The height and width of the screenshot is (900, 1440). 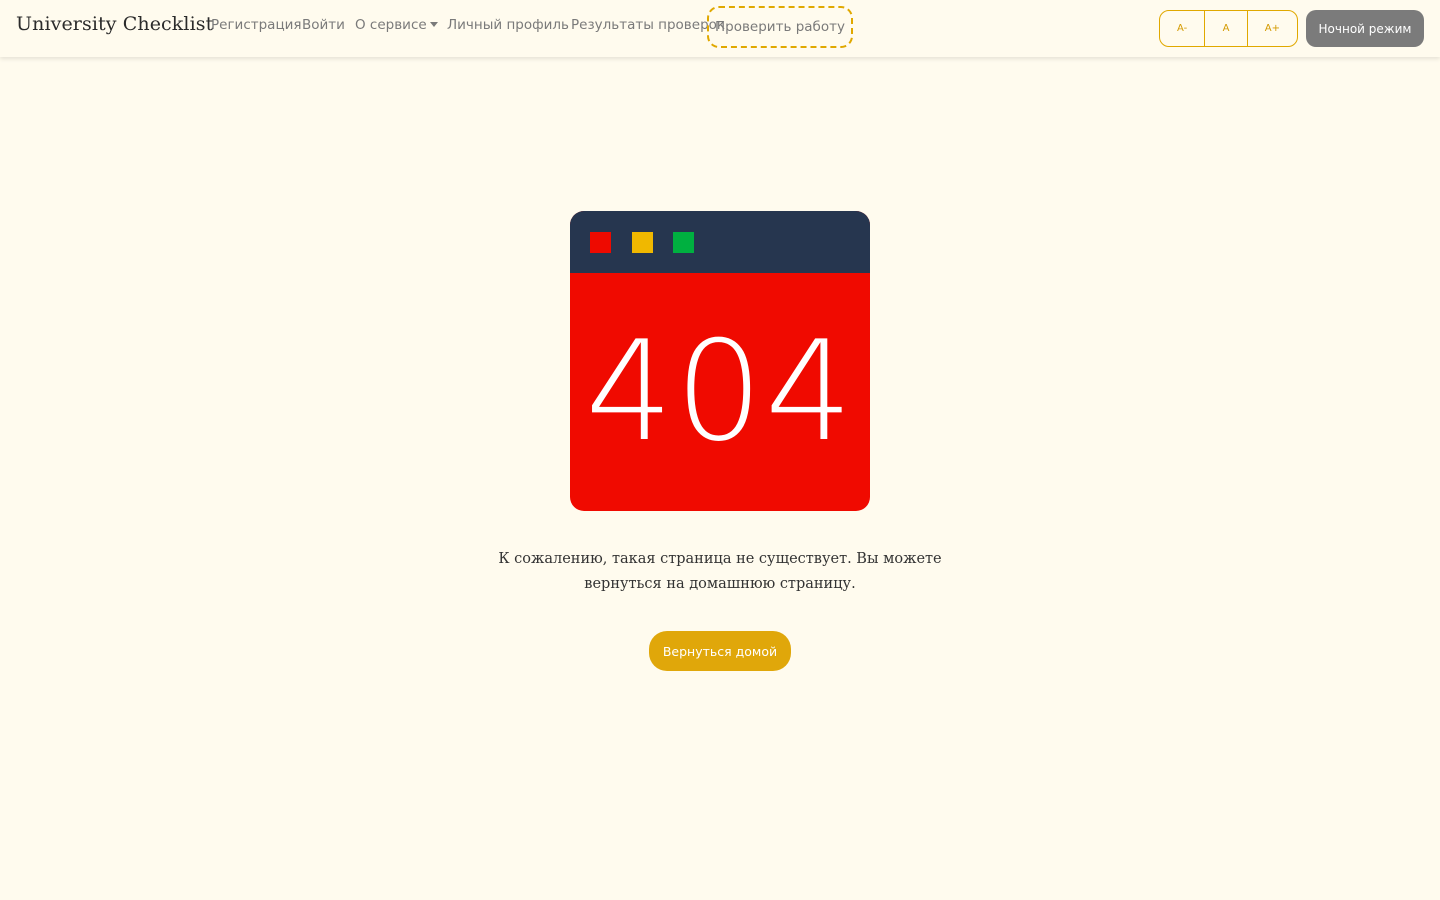 I want to click on nav-link-register: Регистрация, so click(x=256, y=25).